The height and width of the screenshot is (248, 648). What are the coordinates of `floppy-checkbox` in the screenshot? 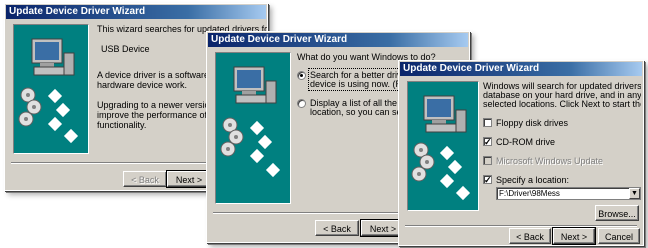 It's located at (487, 122).